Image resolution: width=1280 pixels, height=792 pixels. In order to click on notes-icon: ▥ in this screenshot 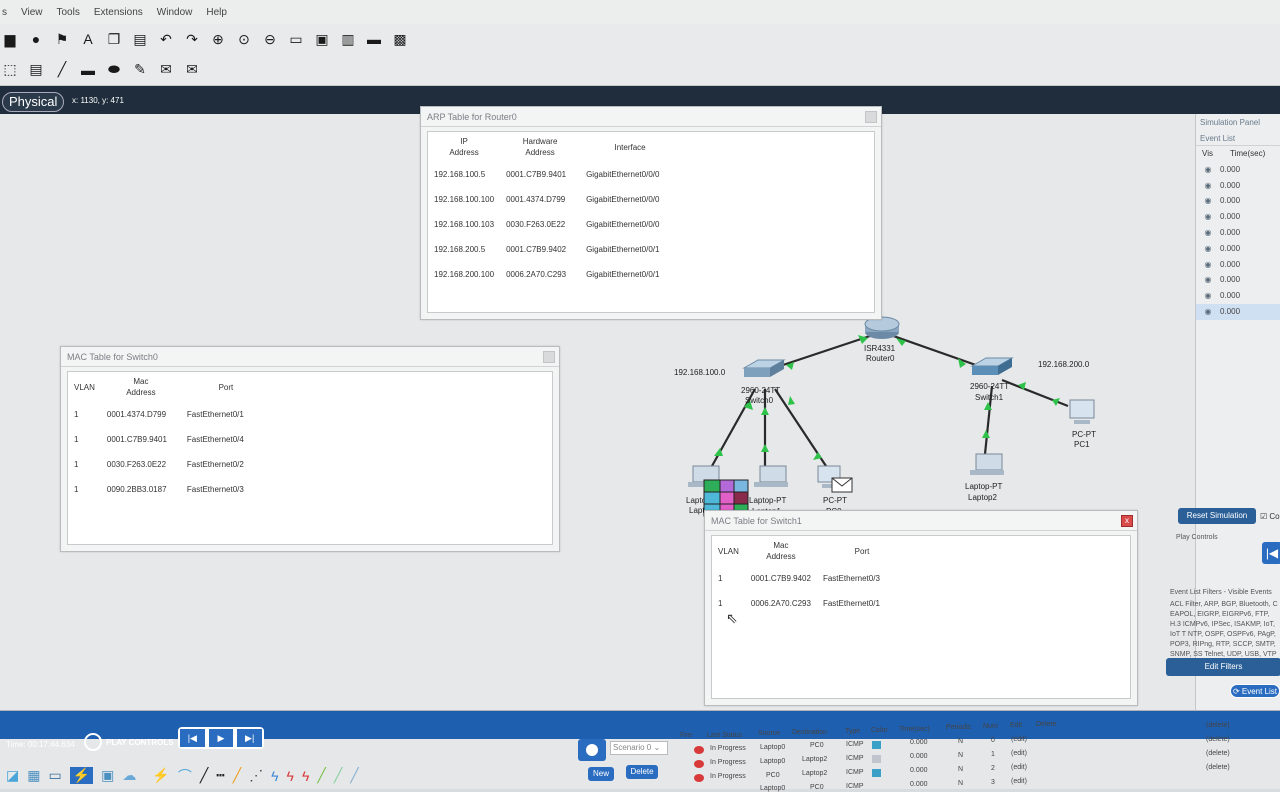, I will do `click(348, 39)`.